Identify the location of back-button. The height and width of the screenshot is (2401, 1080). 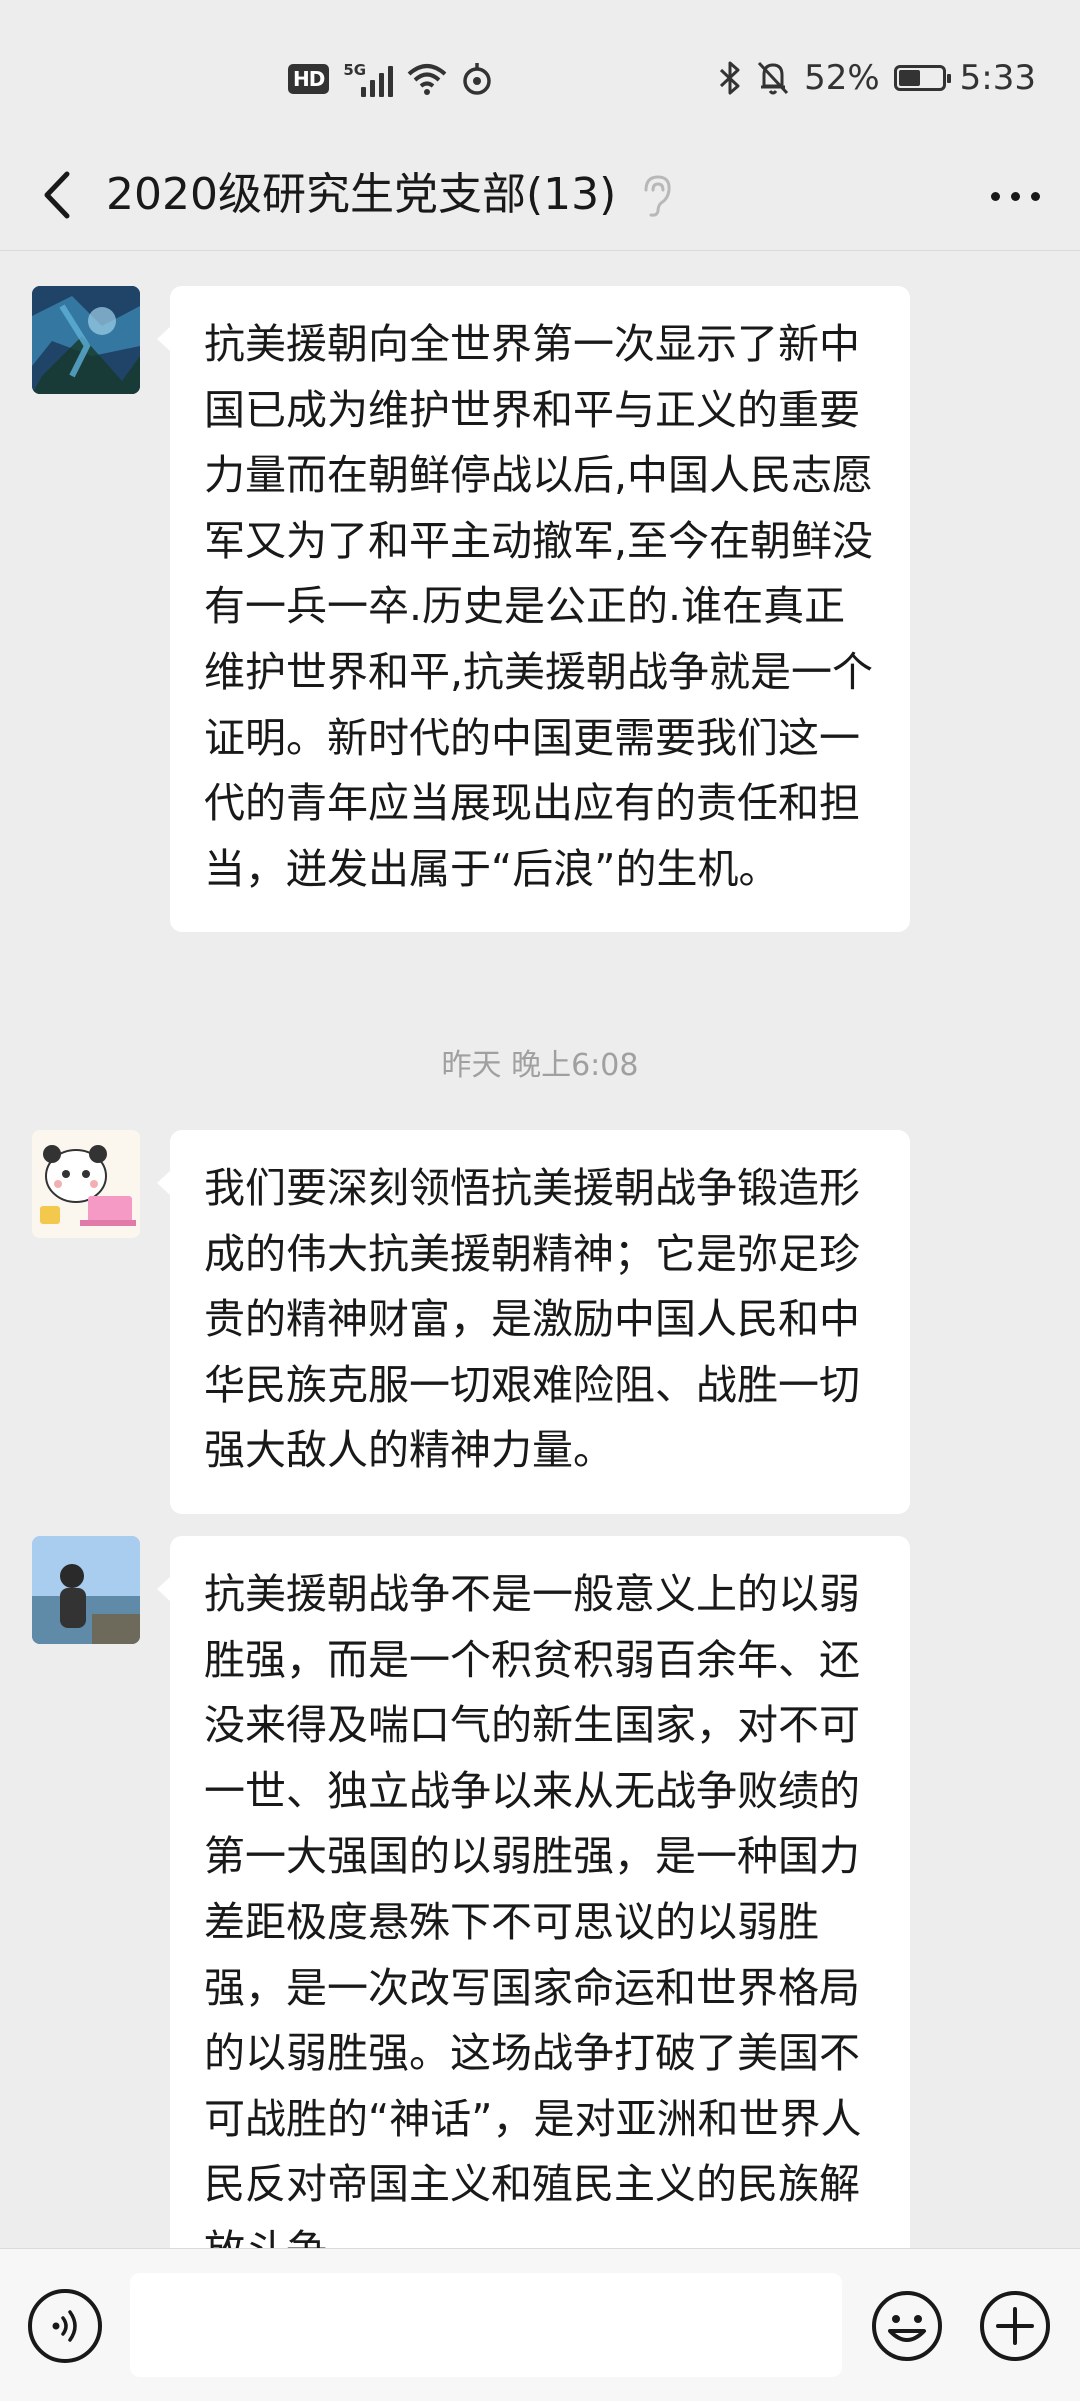
(56, 195).